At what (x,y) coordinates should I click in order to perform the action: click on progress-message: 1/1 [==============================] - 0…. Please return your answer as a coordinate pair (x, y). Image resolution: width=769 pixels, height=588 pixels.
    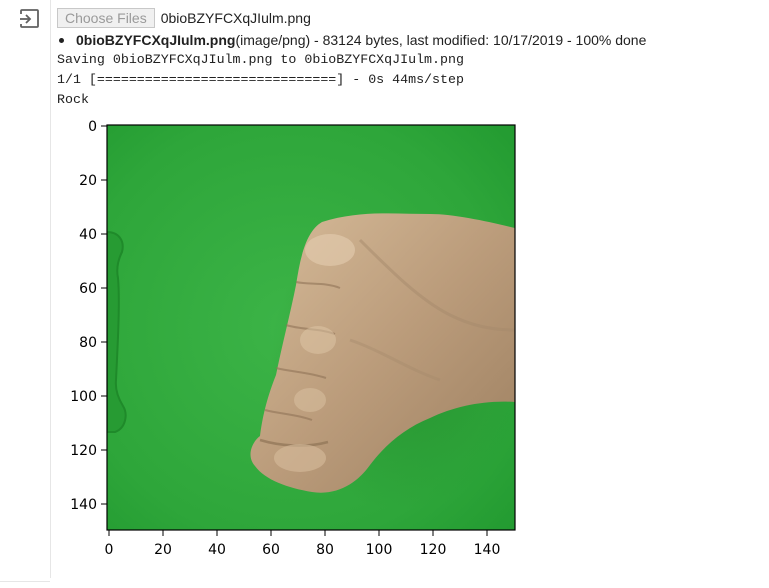
    Looking at the image, I should click on (260, 79).